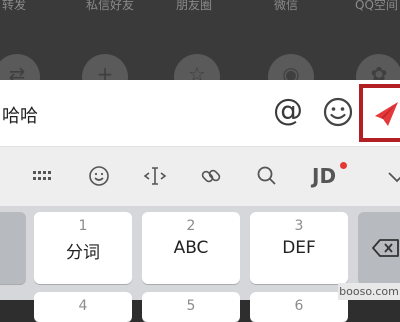  Describe the element at coordinates (194, 6) in the screenshot. I see `share-label-moments: 朋友圈` at that location.